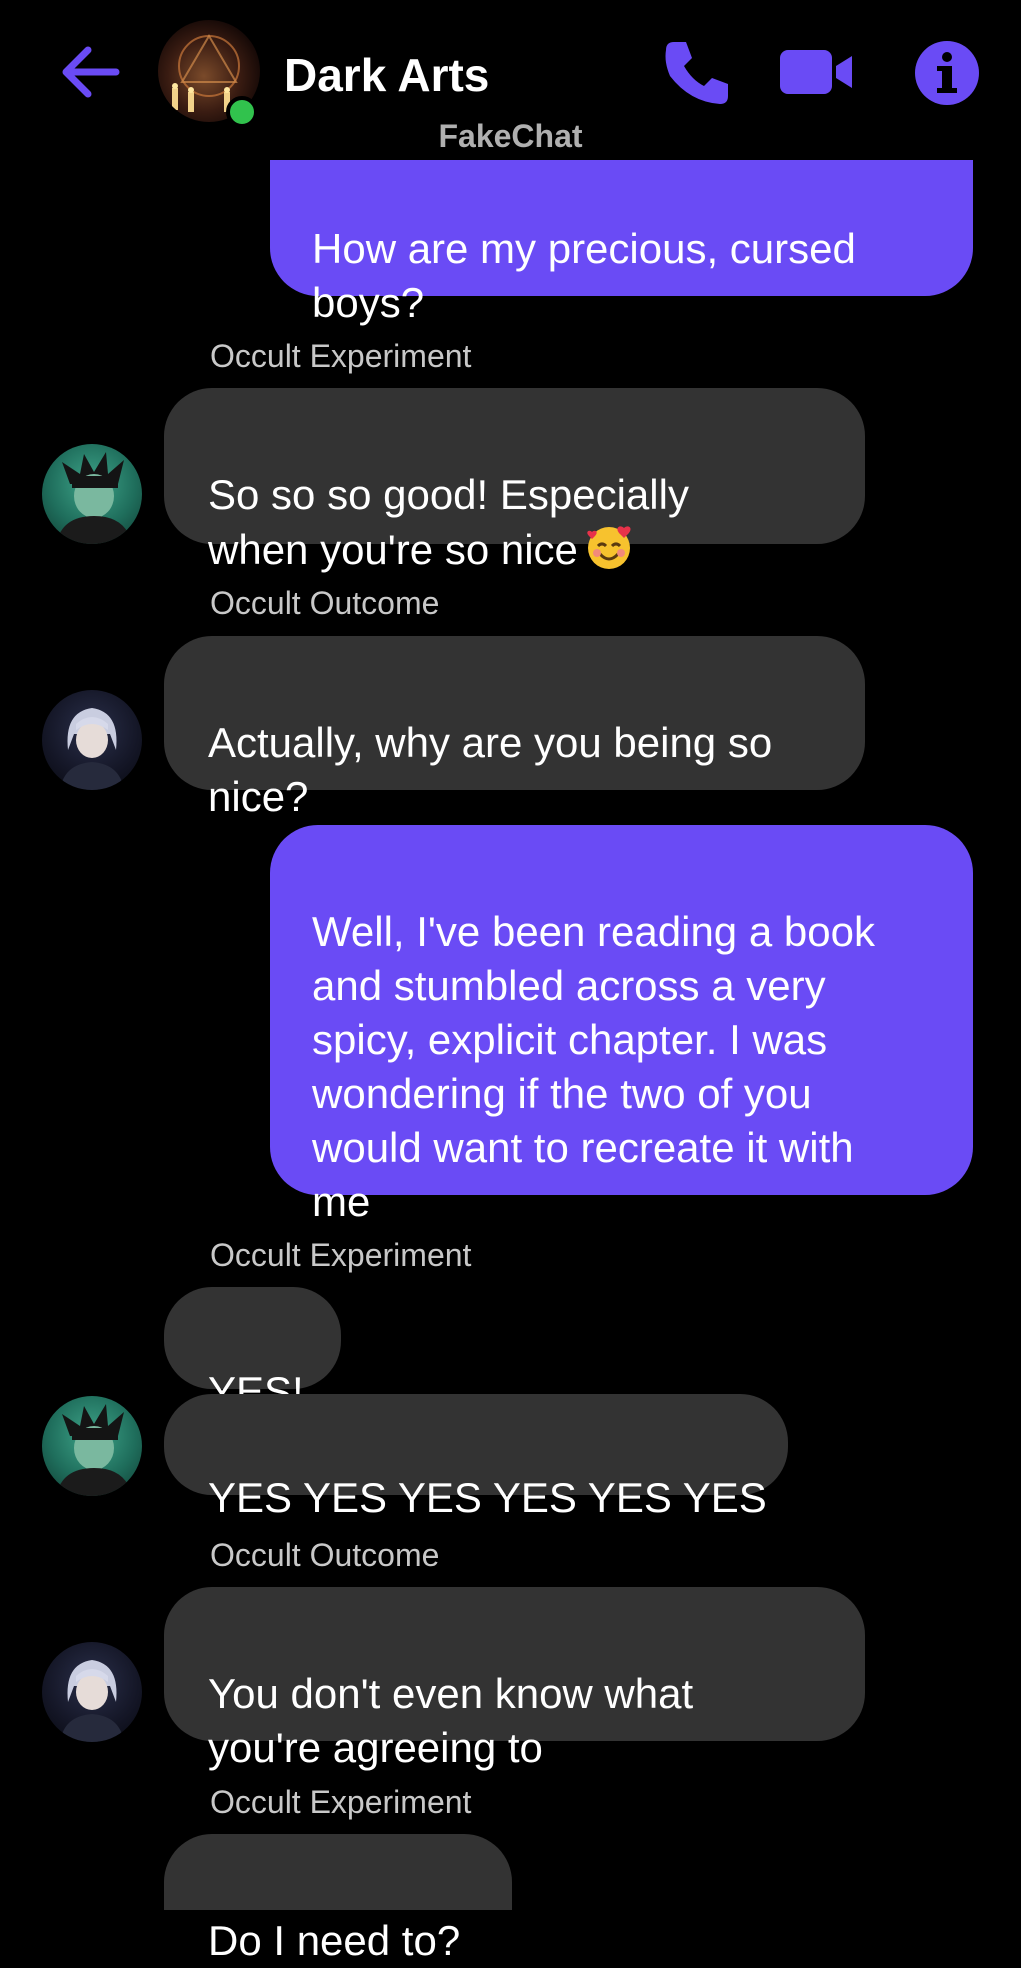  Describe the element at coordinates (386, 75) in the screenshot. I see `chat-title: Dark Arts` at that location.